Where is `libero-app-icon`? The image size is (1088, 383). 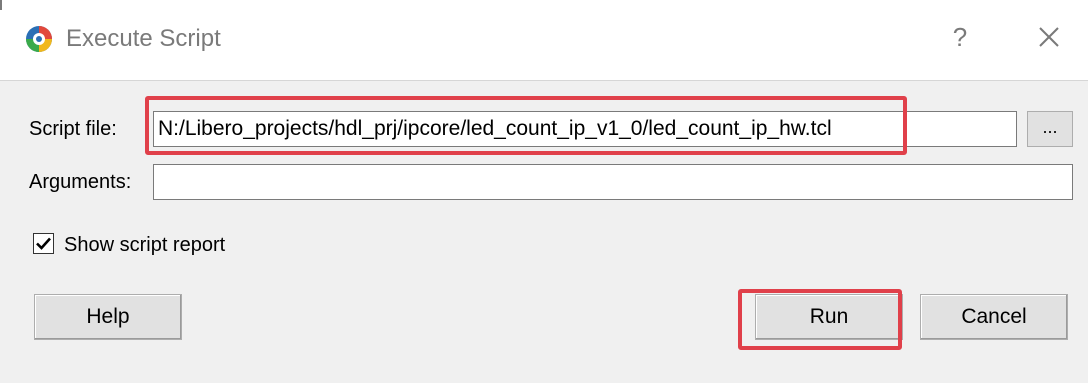
libero-app-icon is located at coordinates (39, 39).